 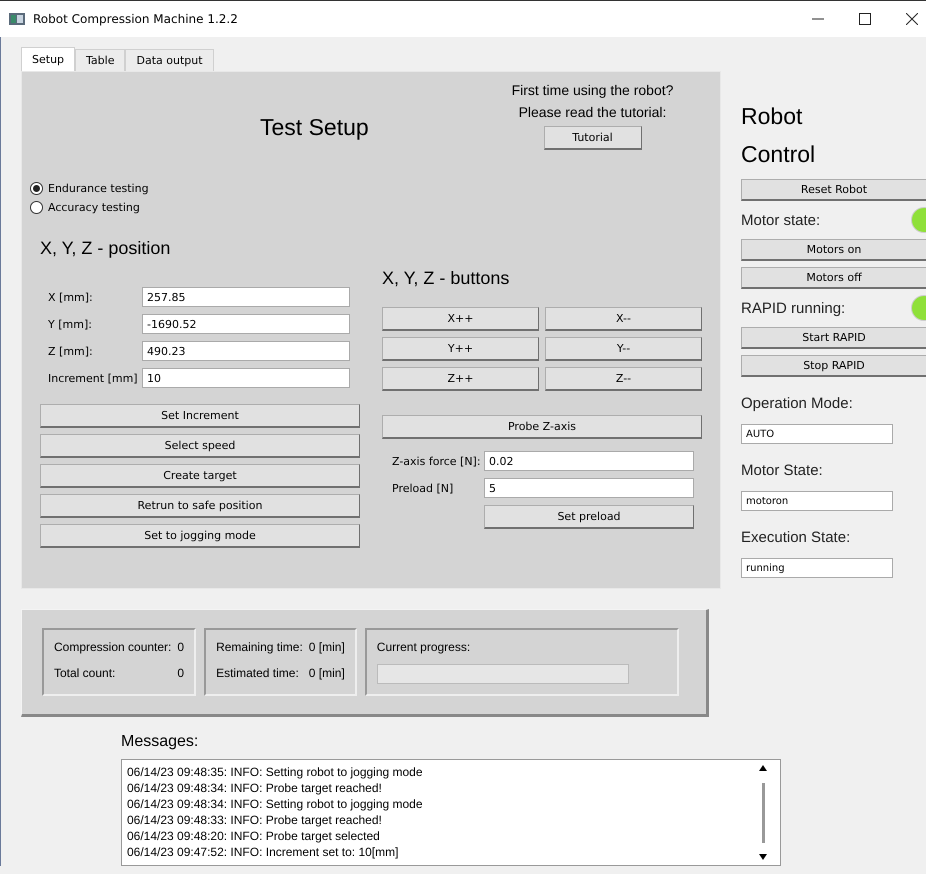 What do you see at coordinates (70, 324) in the screenshot?
I see `field-label: Y [mm]:` at bounding box center [70, 324].